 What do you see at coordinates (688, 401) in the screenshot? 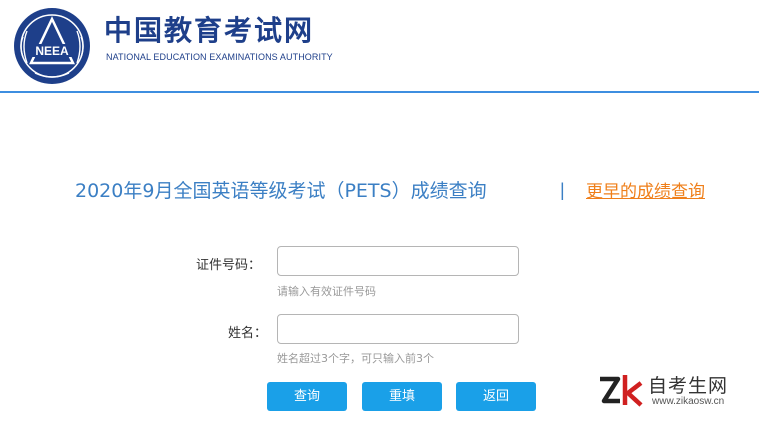
I see `watermark-url: www.zikaosw.cn` at bounding box center [688, 401].